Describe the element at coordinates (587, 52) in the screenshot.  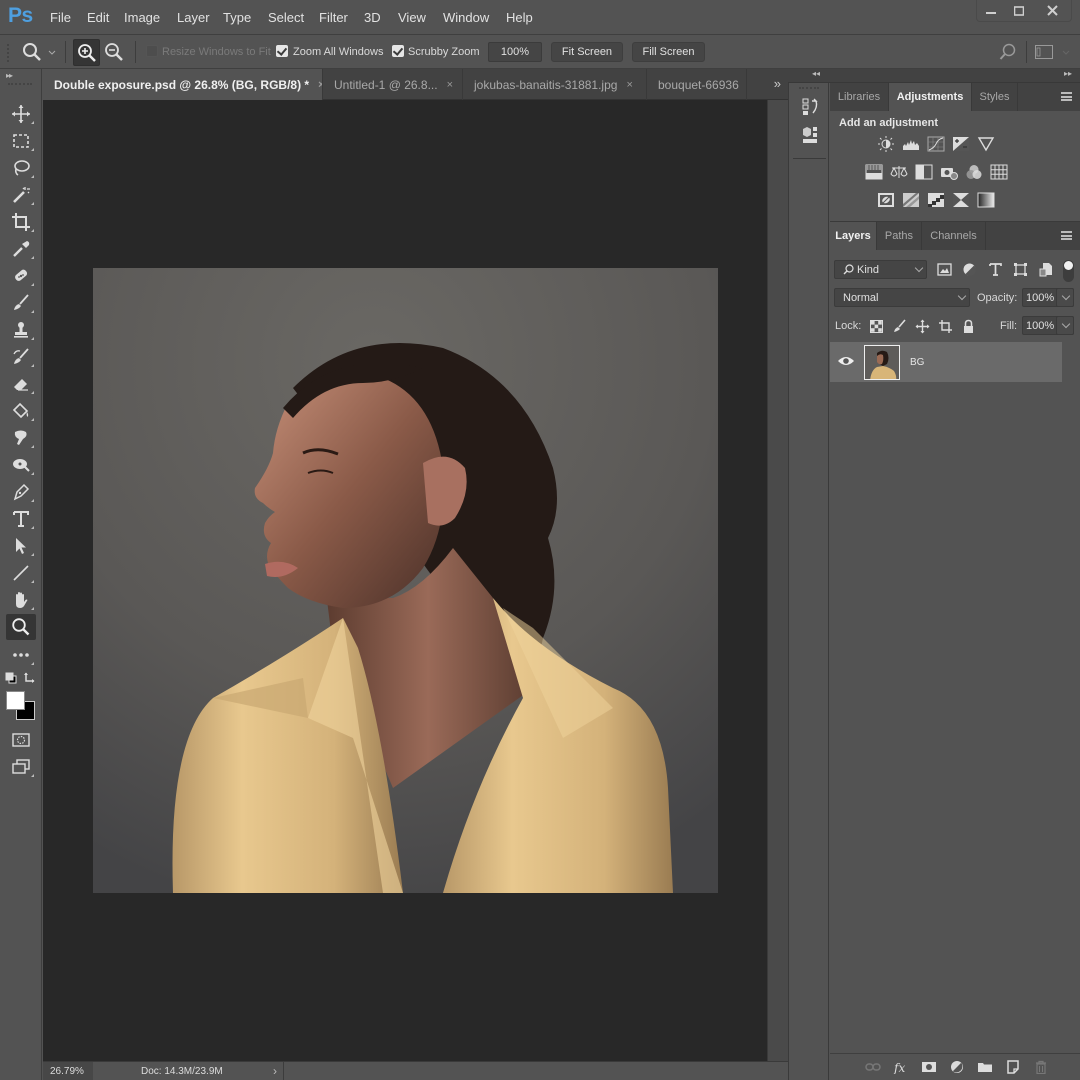
I see `fit-screen-button: Fit Screen` at that location.